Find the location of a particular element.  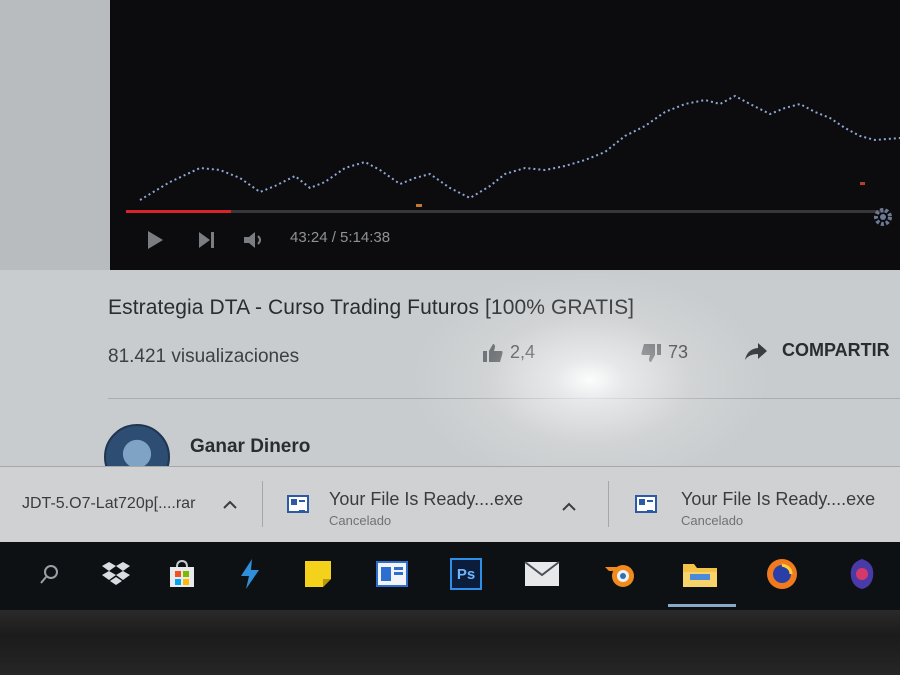

share-button: COMPARTIR is located at coordinates (817, 350).